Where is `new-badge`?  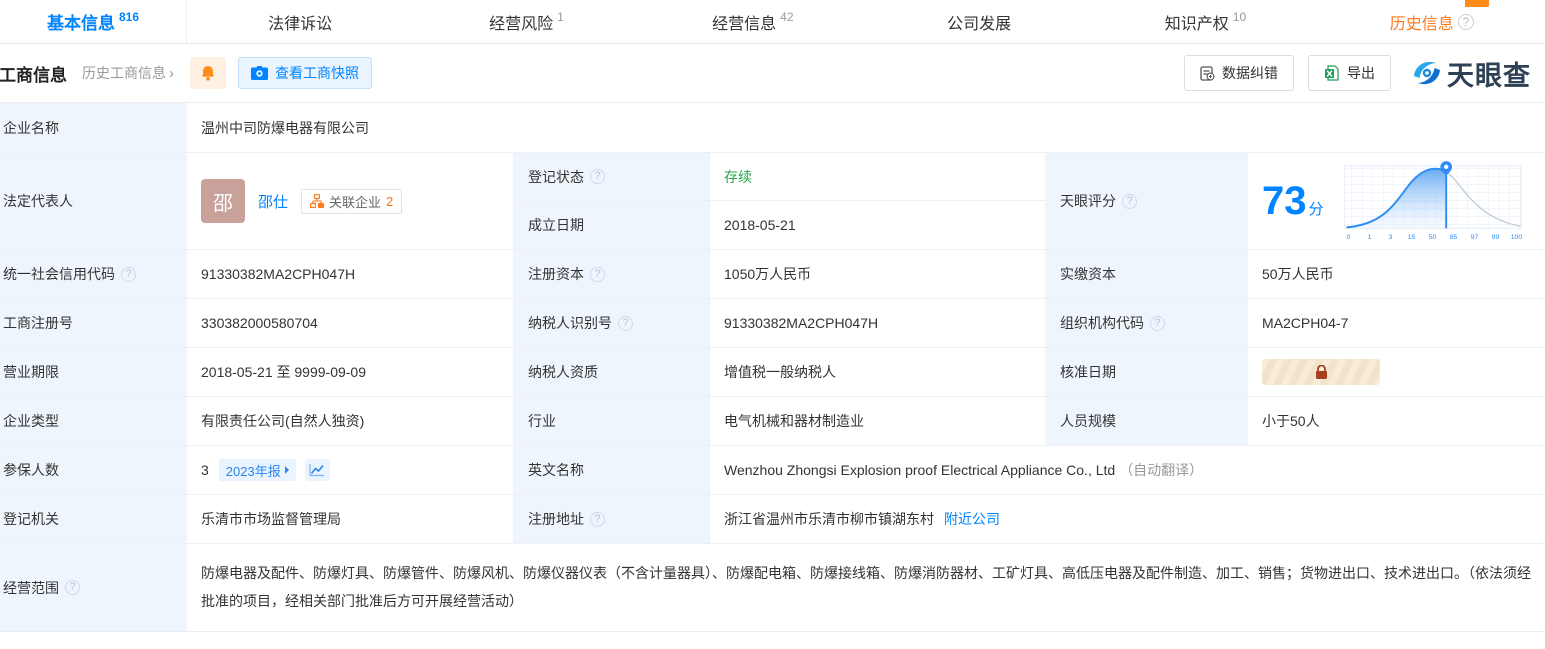
new-badge is located at coordinates (1476, 3).